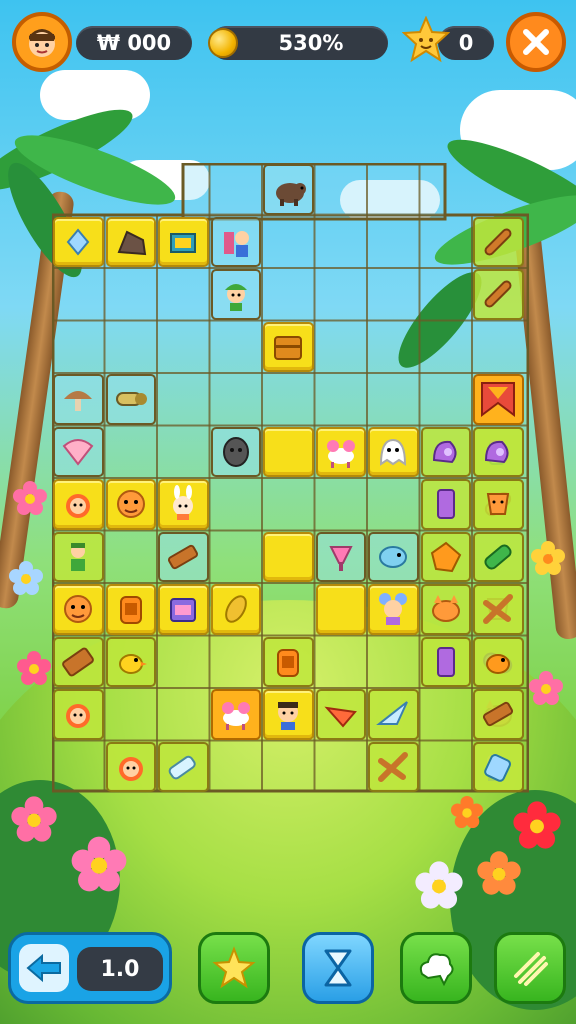 The image size is (576, 1024). What do you see at coordinates (498, 556) in the screenshot?
I see `tile-green-bottle` at bounding box center [498, 556].